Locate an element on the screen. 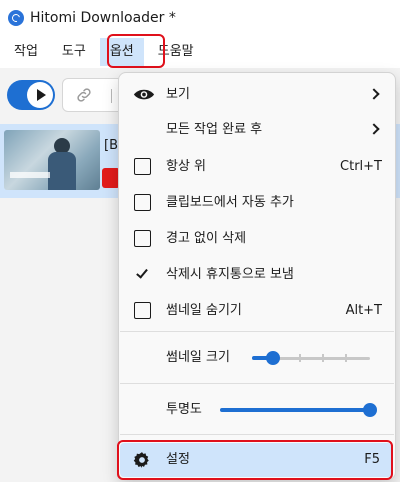 The height and width of the screenshot is (482, 400). menu-item-view: 보기 is located at coordinates (257, 95).